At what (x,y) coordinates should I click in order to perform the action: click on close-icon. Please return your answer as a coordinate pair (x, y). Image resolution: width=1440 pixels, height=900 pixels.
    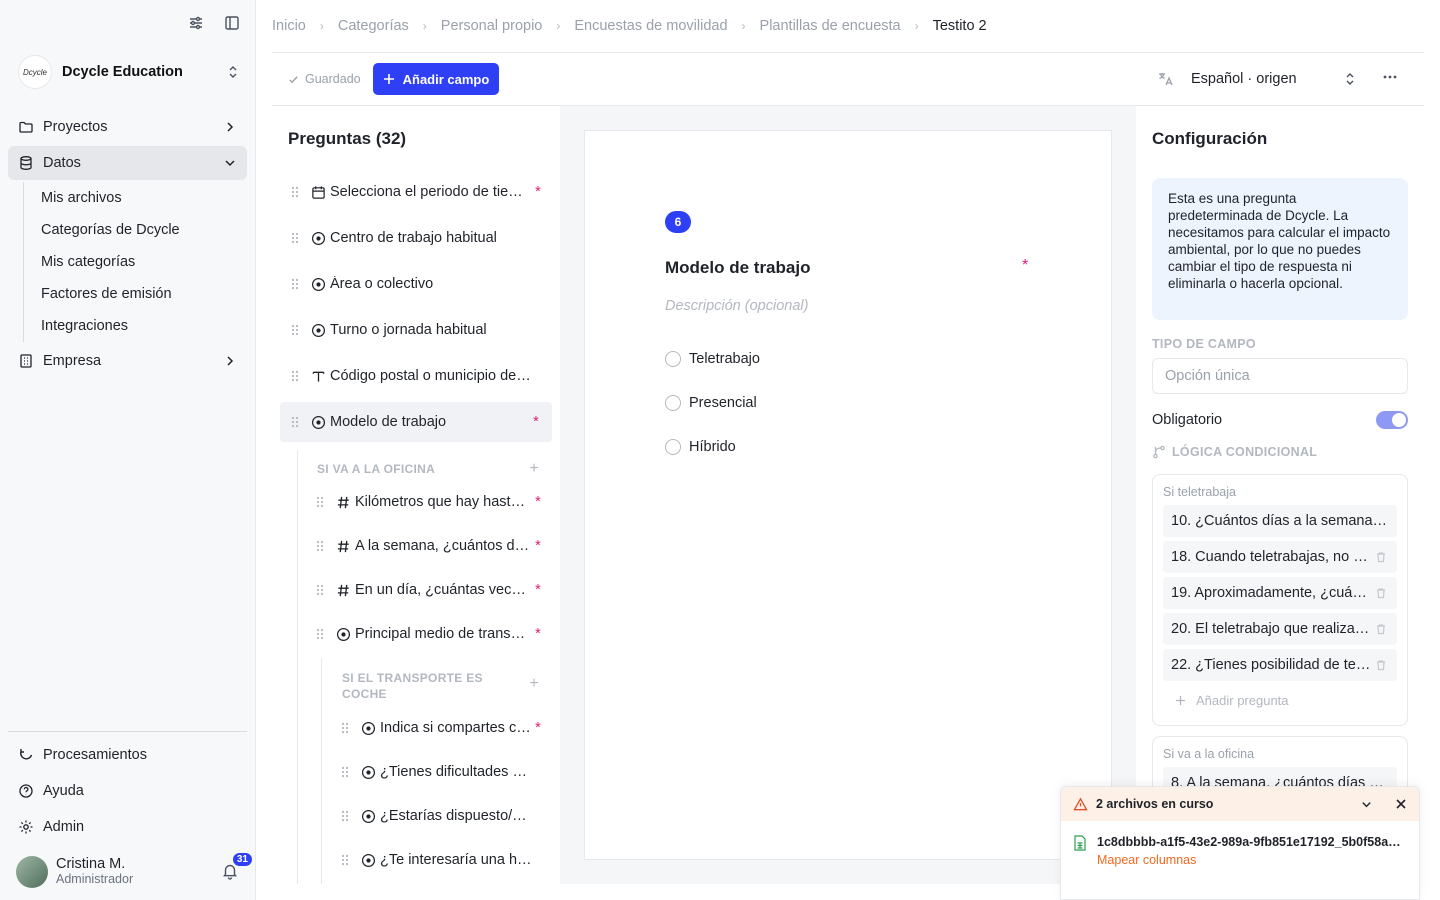
    Looking at the image, I should click on (1401, 804).